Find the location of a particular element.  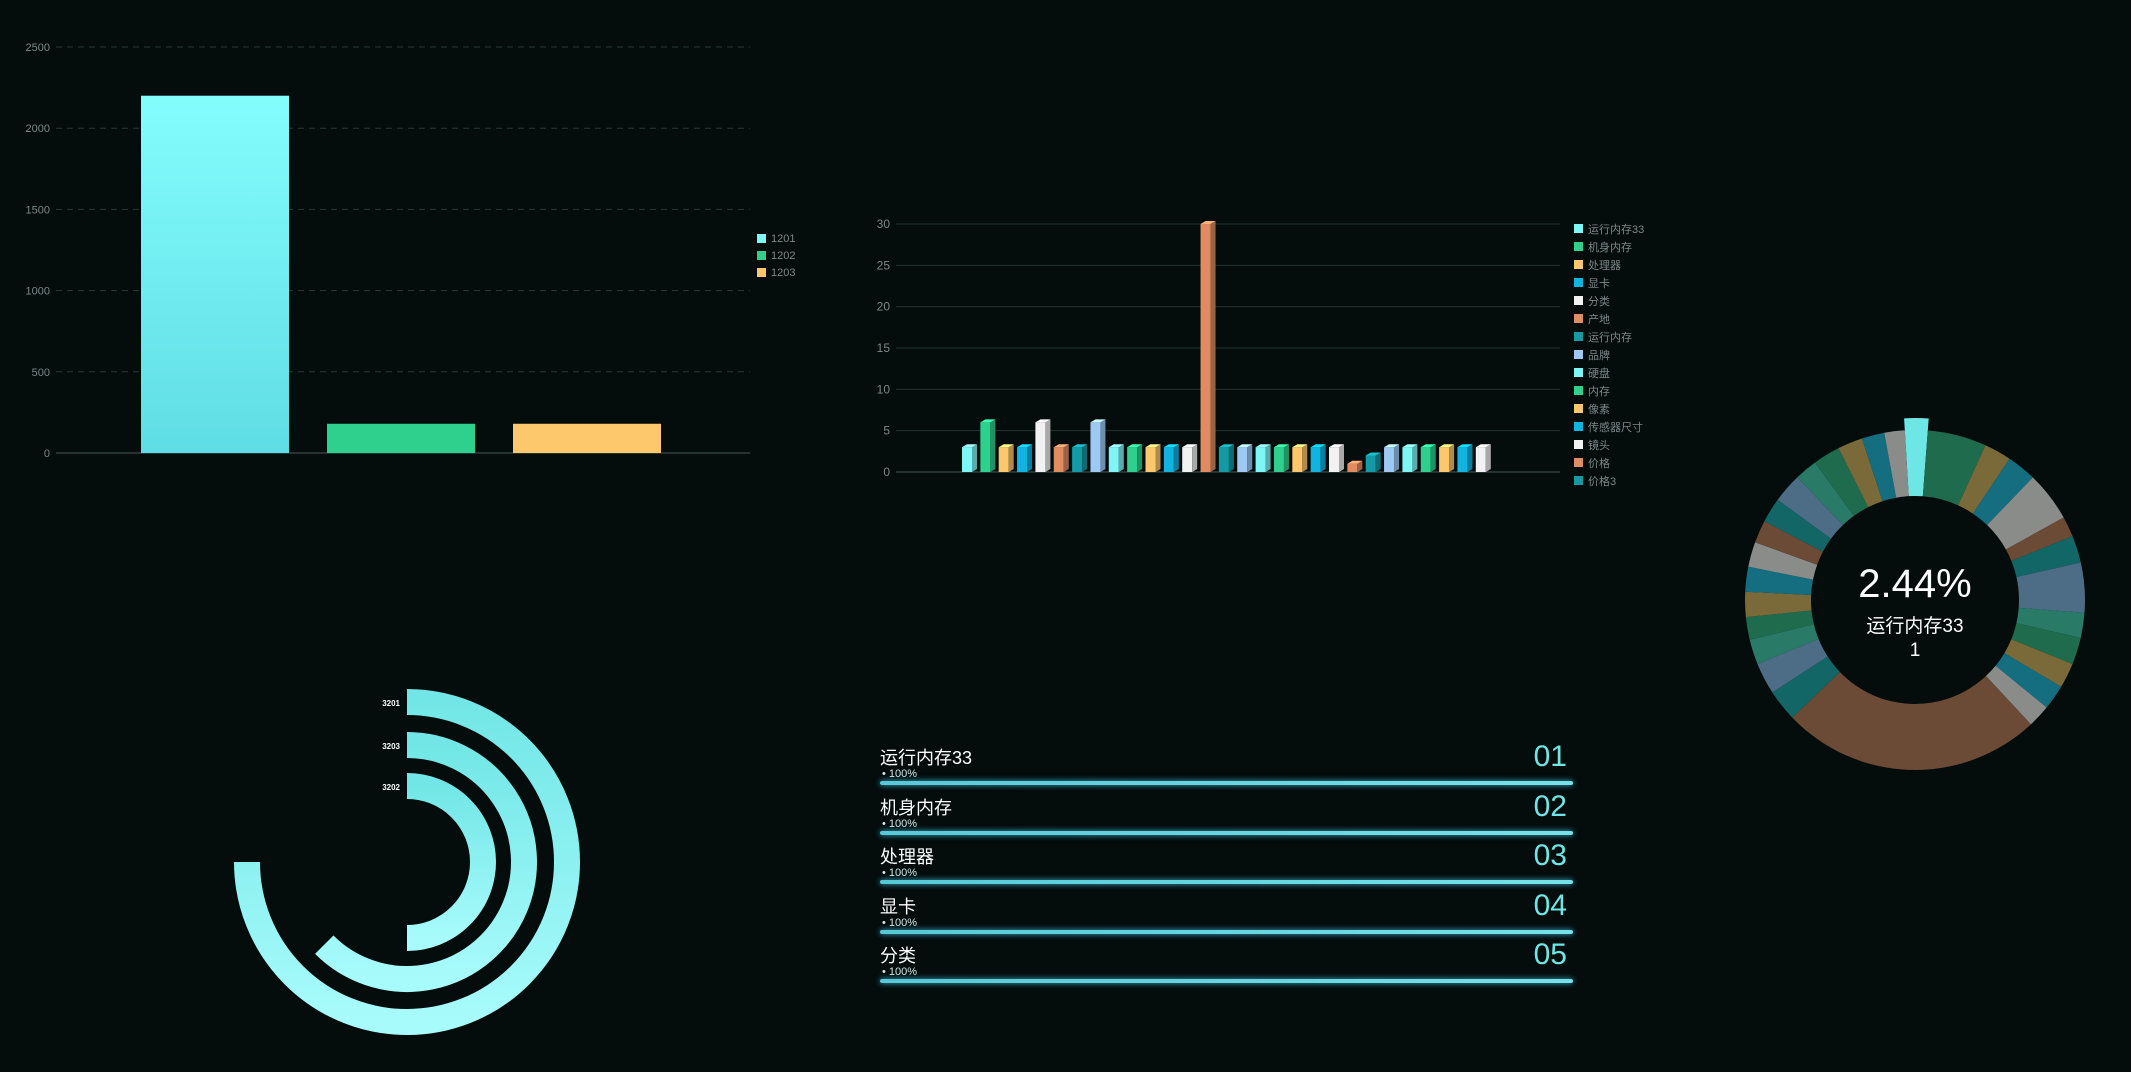

ranking-name: 处理器 is located at coordinates (907, 857).